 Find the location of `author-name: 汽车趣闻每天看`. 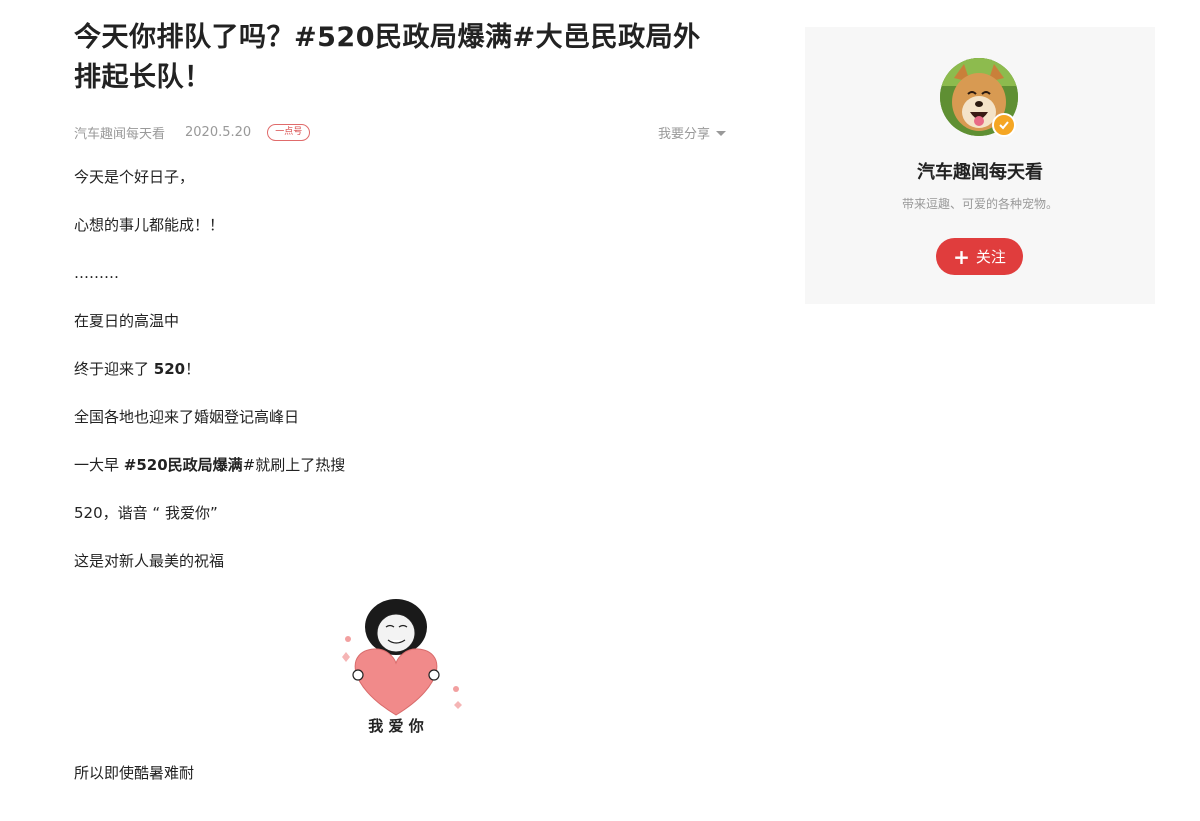

author-name: 汽车趣闻每天看 is located at coordinates (980, 171).